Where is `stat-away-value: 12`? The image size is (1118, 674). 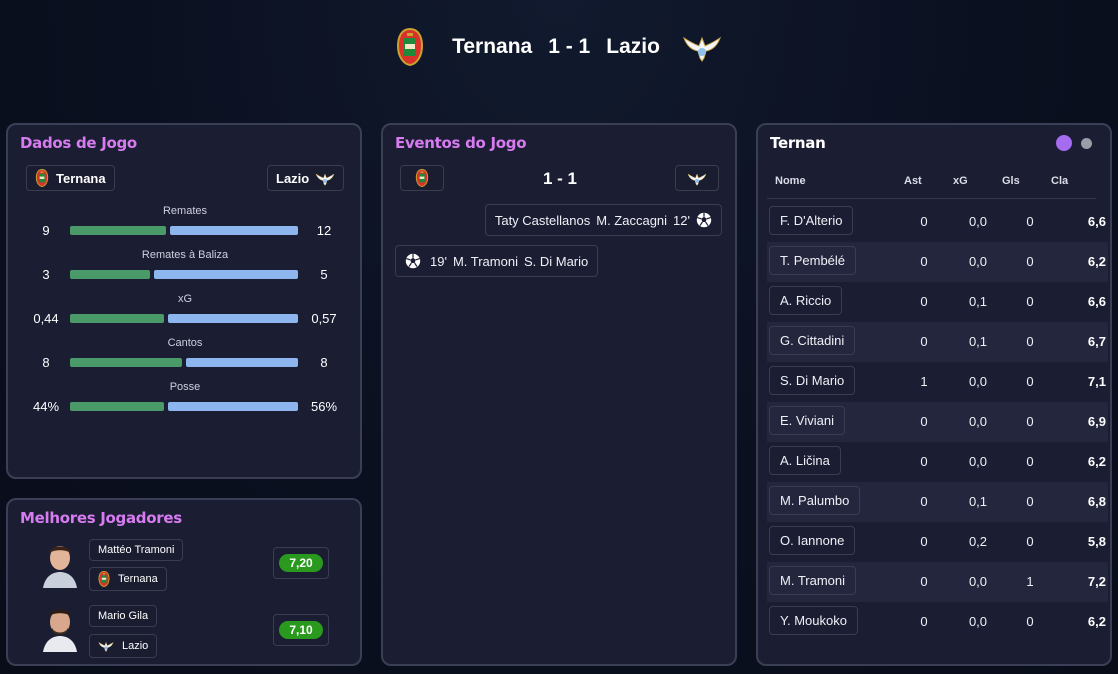
stat-away-value: 12 is located at coordinates (324, 230).